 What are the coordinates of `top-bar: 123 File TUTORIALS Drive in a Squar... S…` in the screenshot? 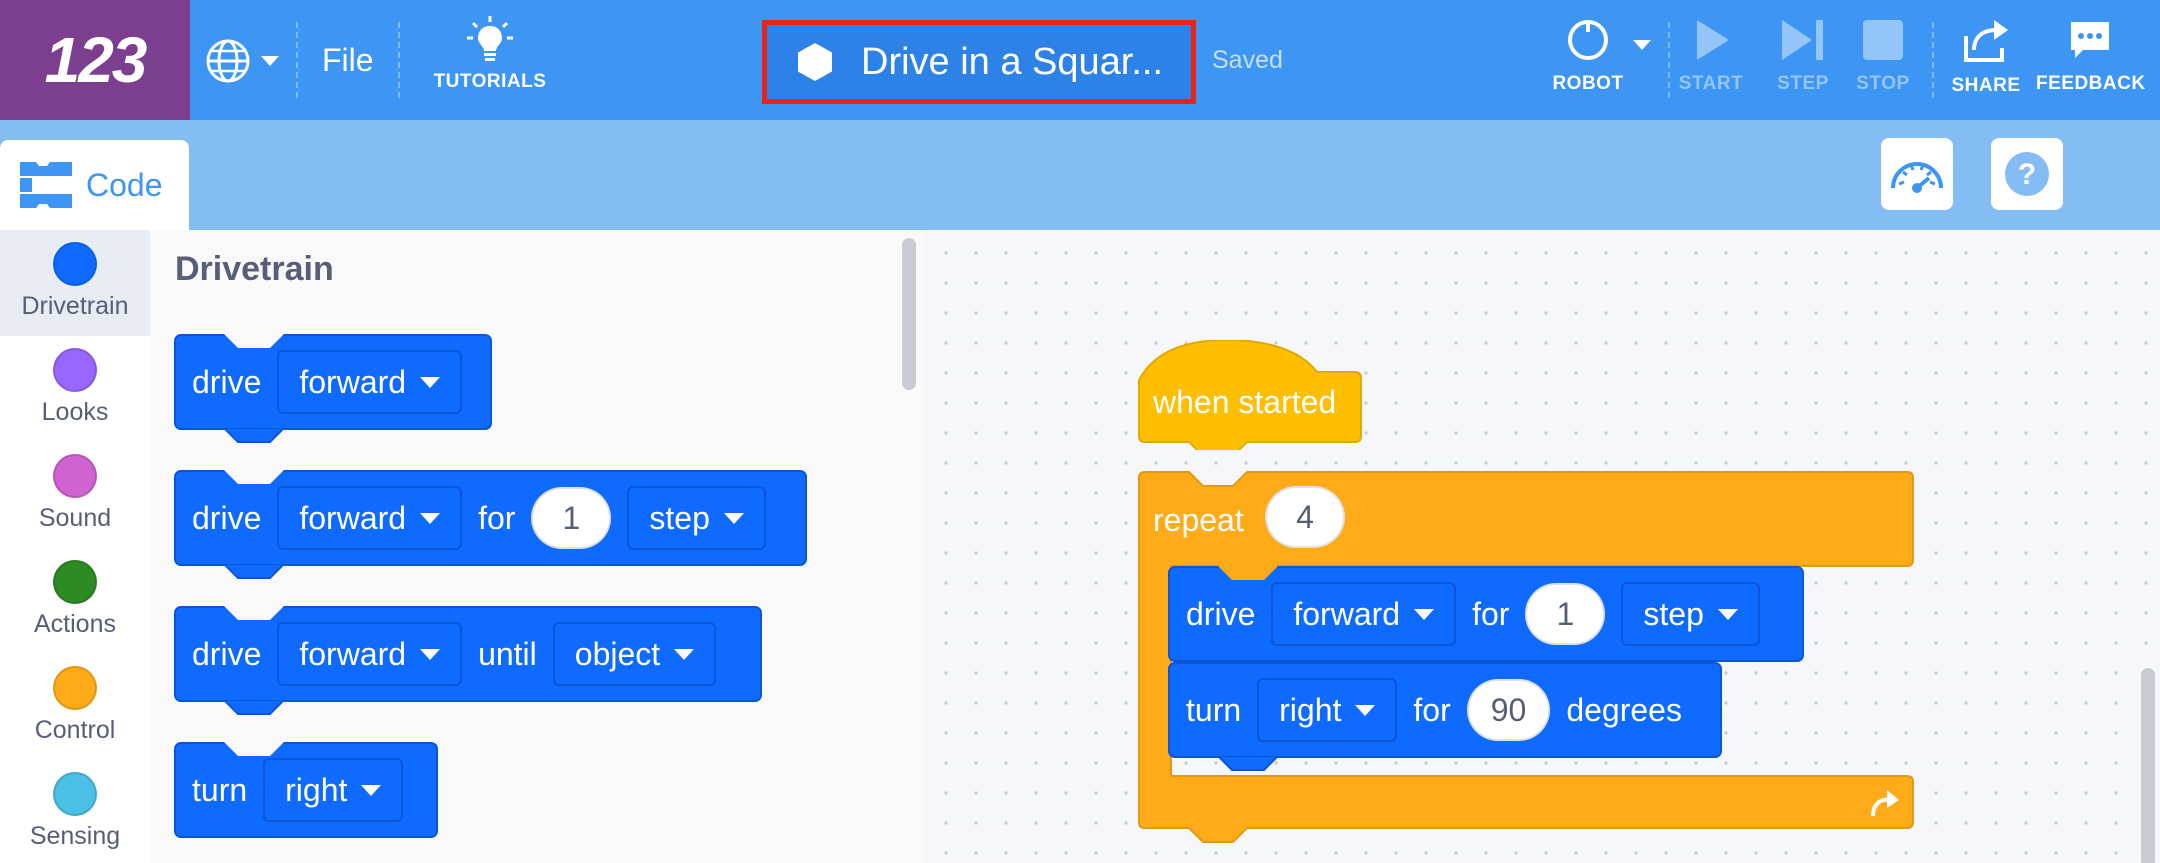 It's located at (1080, 60).